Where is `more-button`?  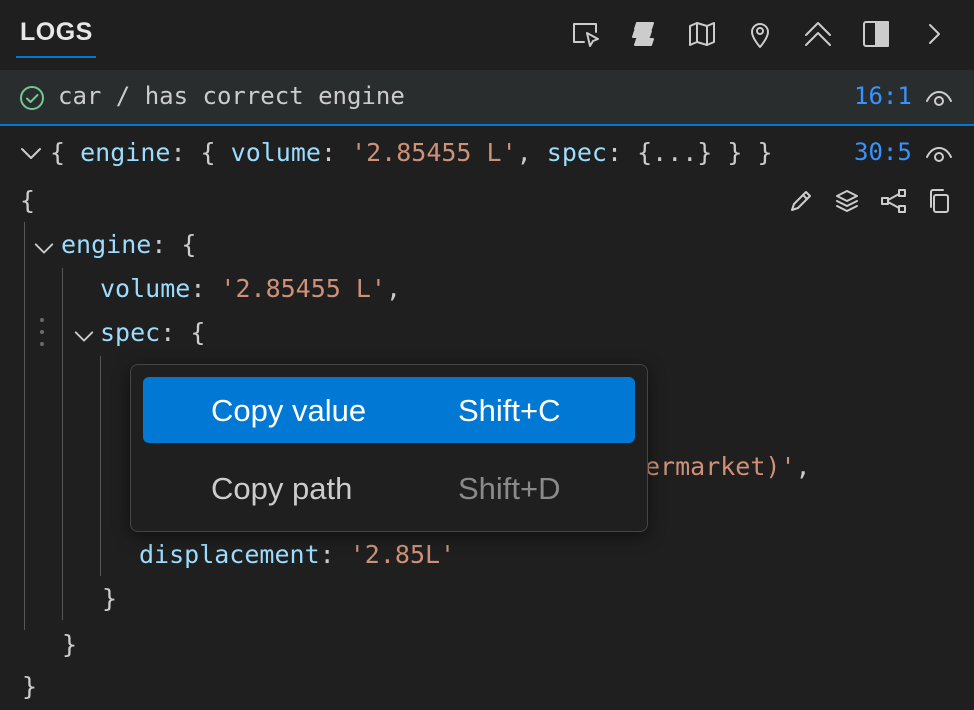 more-button is located at coordinates (934, 34).